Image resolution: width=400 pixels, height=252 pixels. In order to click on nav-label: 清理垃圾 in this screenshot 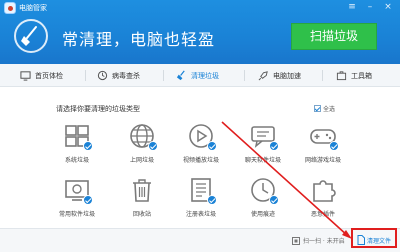, I will do `click(205, 75)`.